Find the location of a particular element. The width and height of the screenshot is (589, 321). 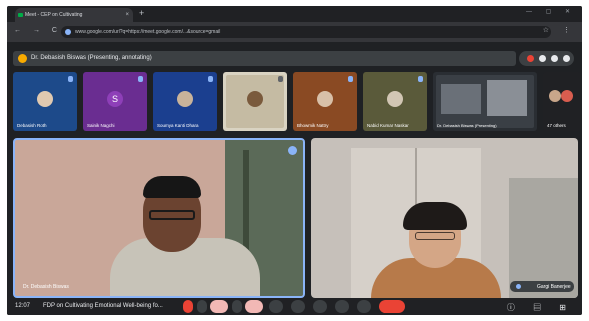

participant-name: Debasish Roth is located at coordinates (32, 125).